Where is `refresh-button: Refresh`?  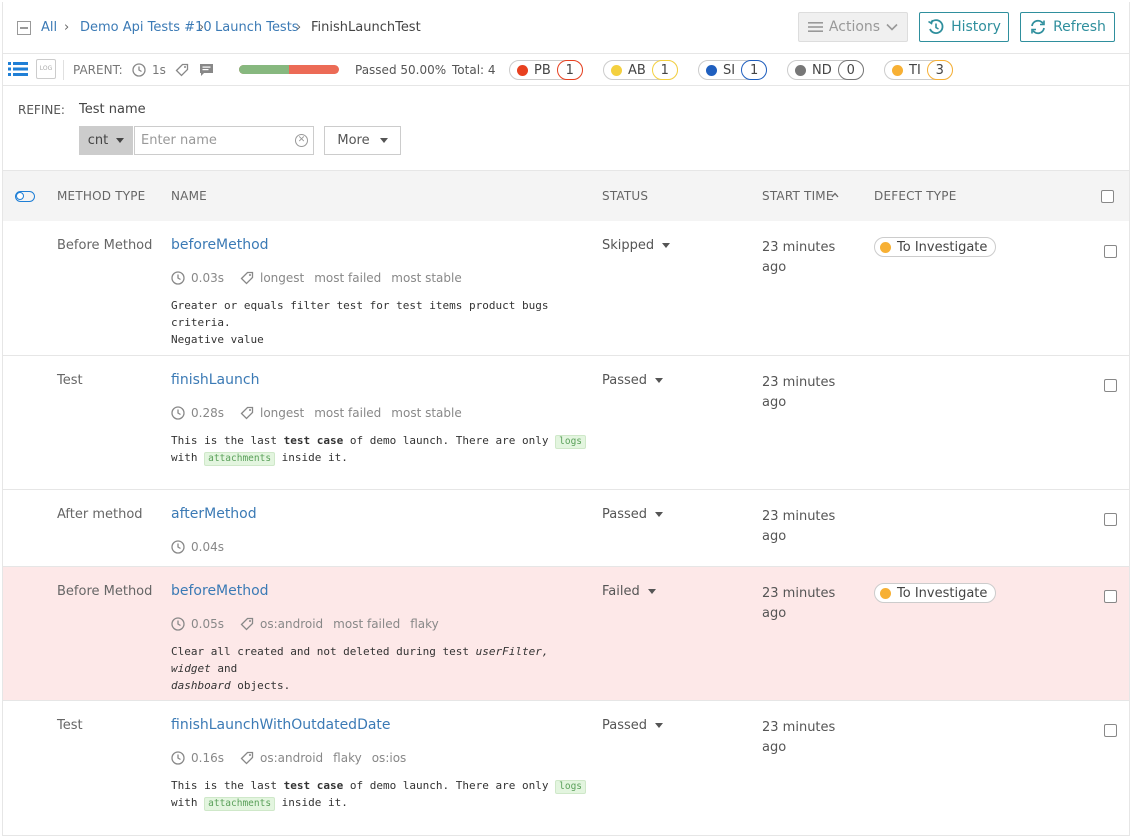 refresh-button: Refresh is located at coordinates (1067, 27).